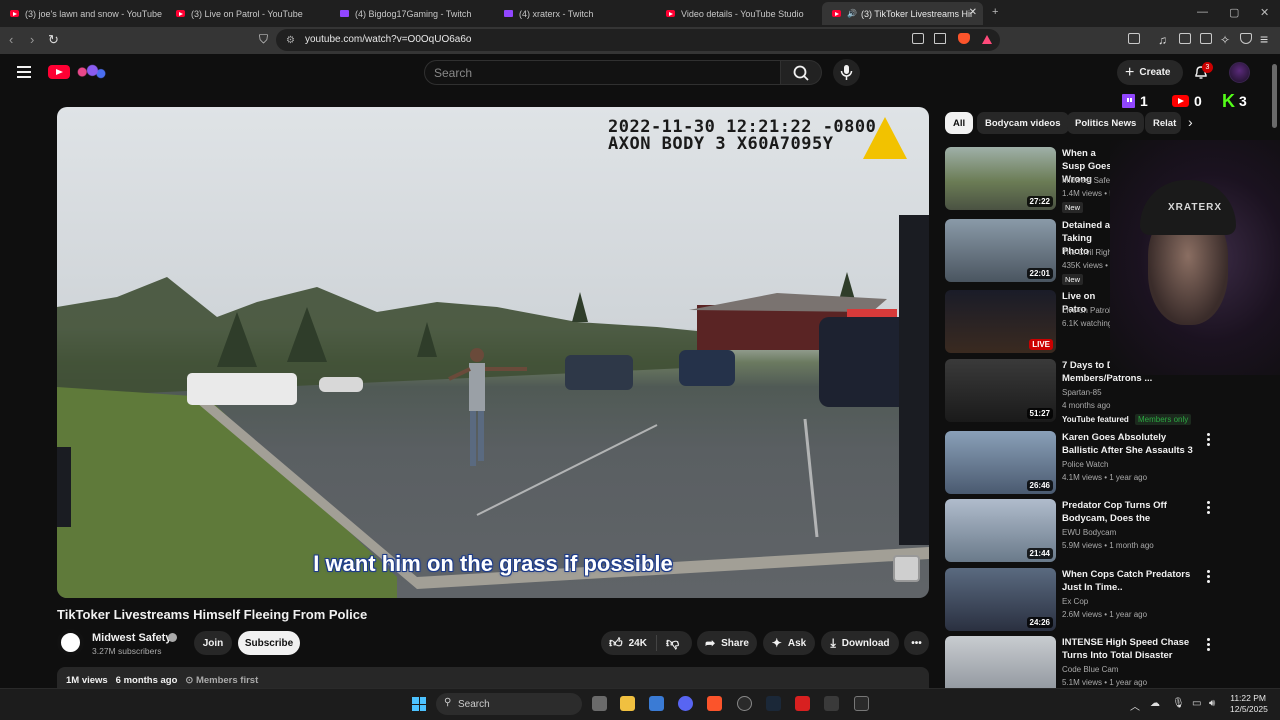  I want to click on ask-button: ✦ Ask, so click(789, 643).